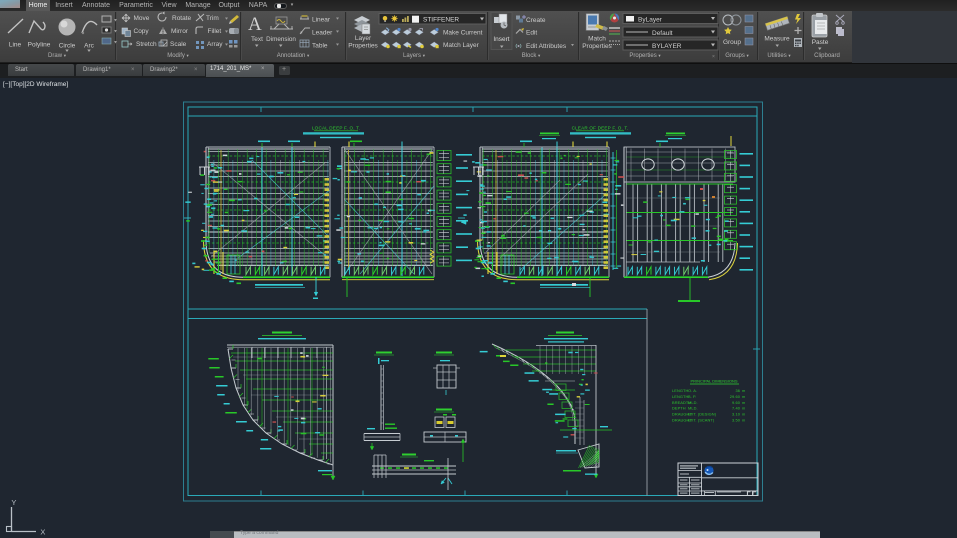  Describe the element at coordinates (463, 33) in the screenshot. I see `svg-text: Make Current` at that location.